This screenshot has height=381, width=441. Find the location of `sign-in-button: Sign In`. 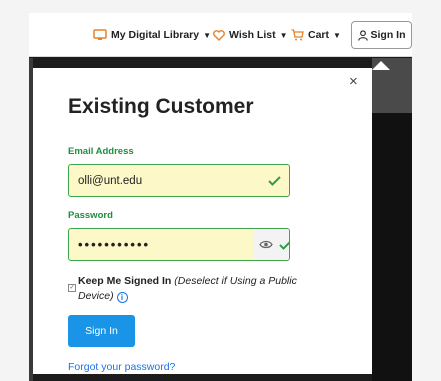

sign-in-button: Sign In is located at coordinates (101, 331).